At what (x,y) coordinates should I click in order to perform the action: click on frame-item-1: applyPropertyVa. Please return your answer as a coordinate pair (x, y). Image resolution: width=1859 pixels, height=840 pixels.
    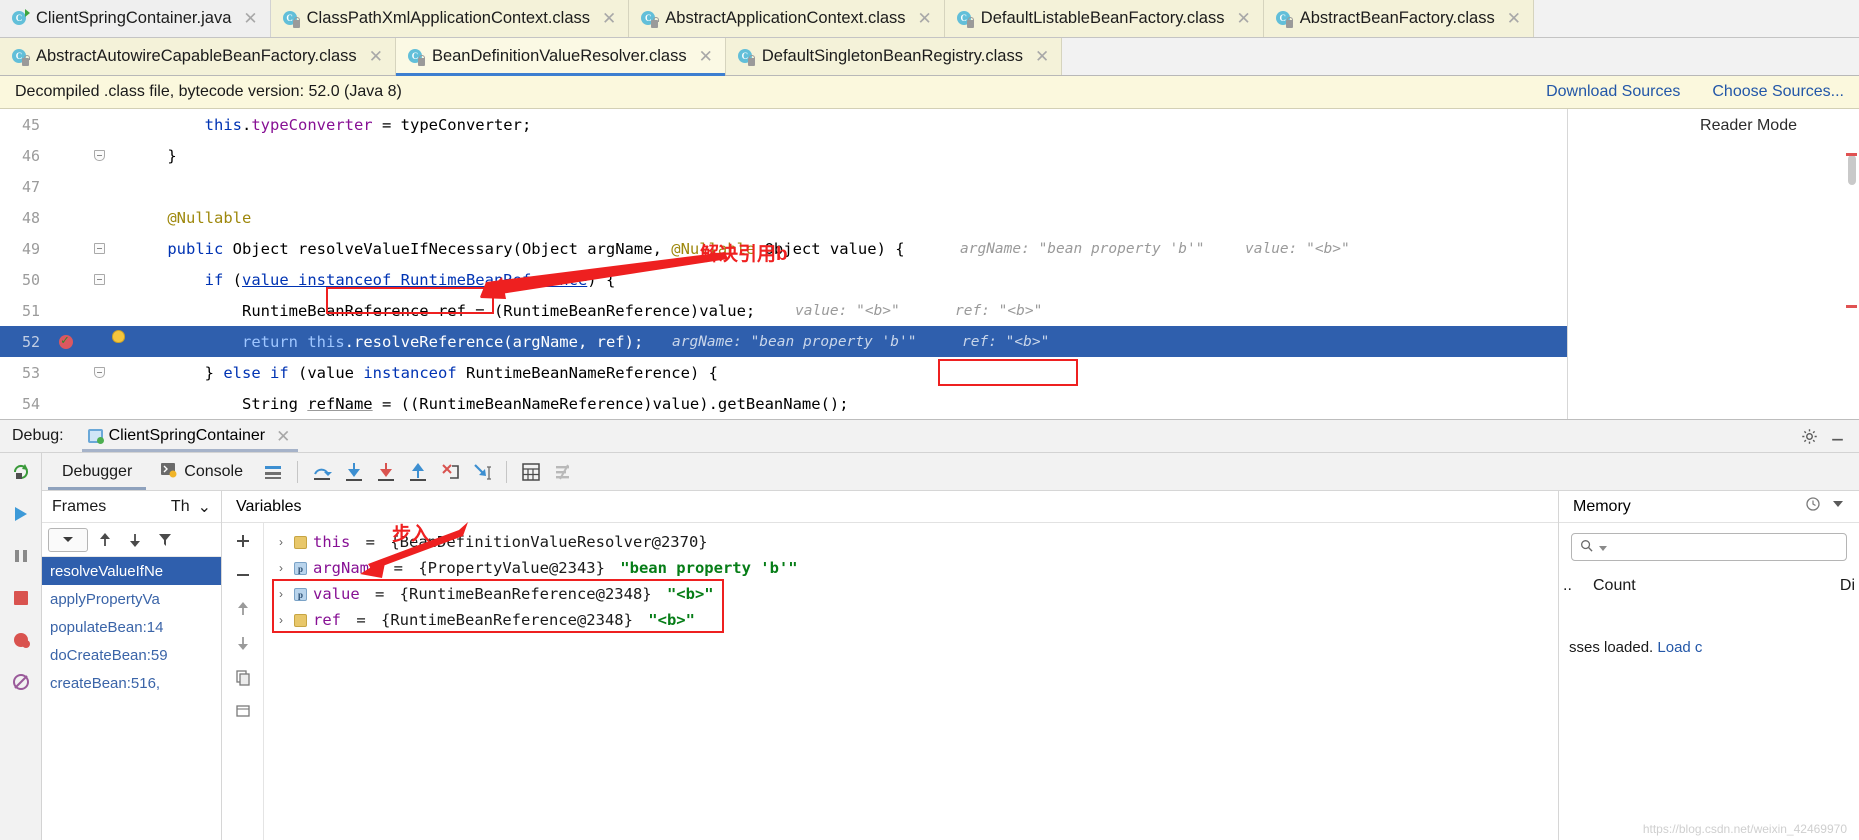
    Looking at the image, I should click on (131, 599).